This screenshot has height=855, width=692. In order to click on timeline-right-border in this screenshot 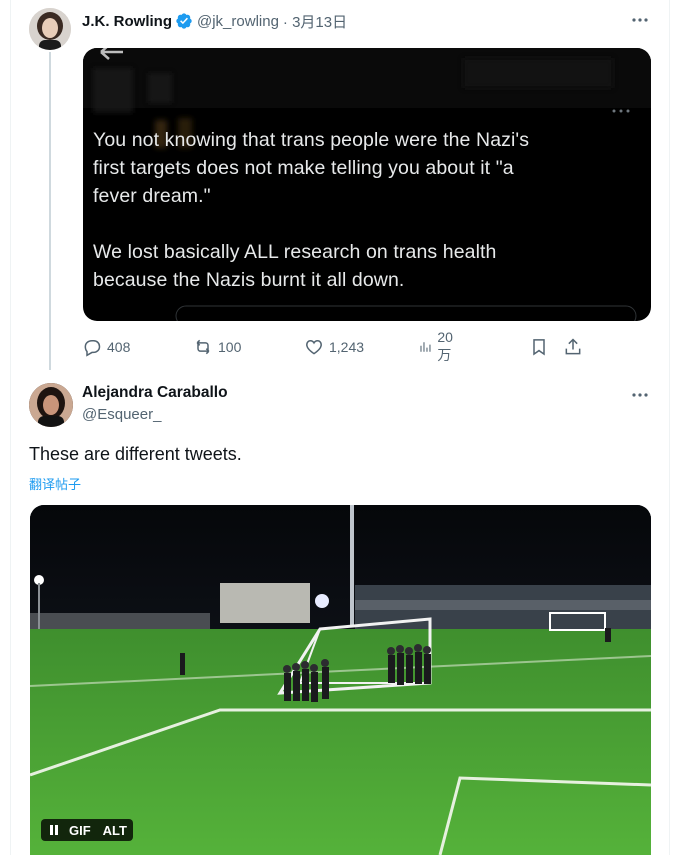, I will do `click(669, 427)`.